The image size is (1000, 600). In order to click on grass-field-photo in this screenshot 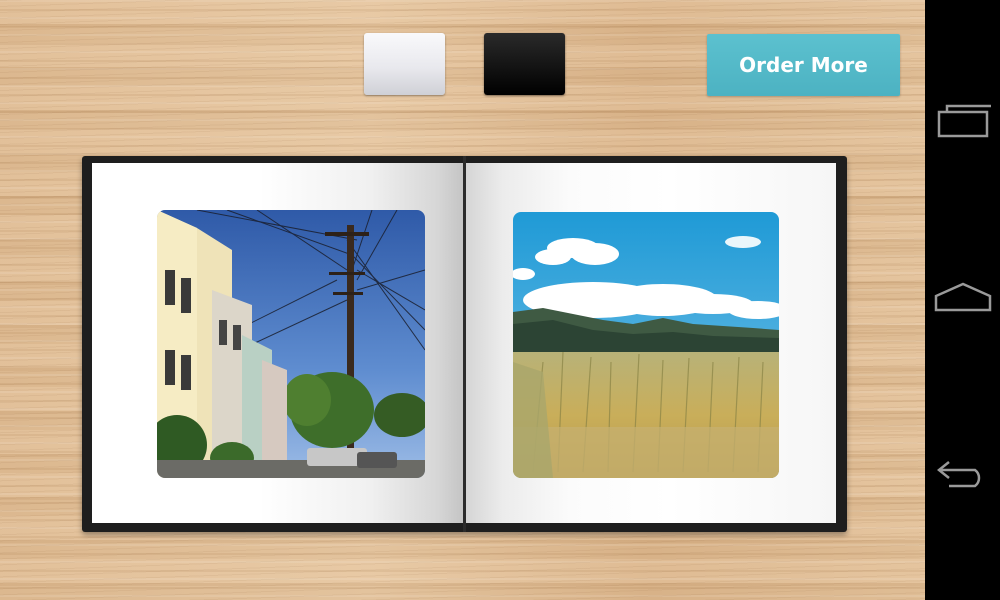, I will do `click(646, 345)`.